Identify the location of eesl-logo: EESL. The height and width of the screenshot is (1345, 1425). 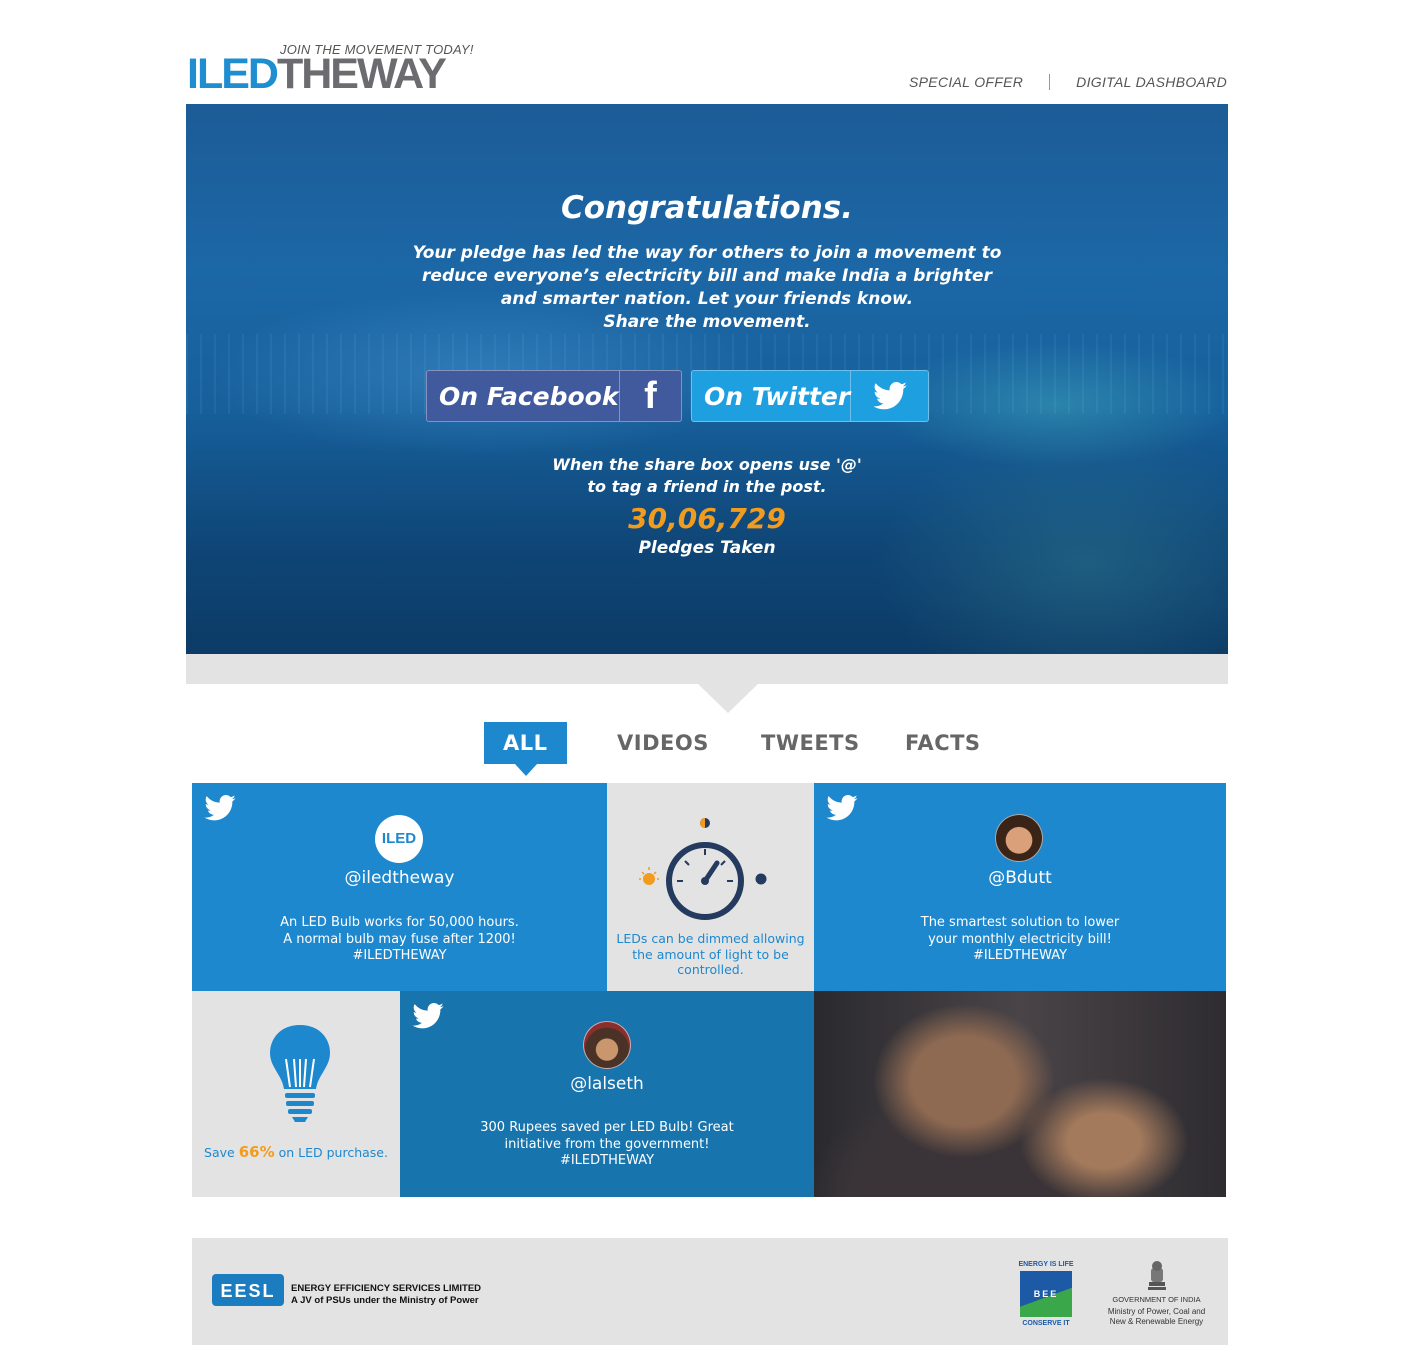
(248, 1290).